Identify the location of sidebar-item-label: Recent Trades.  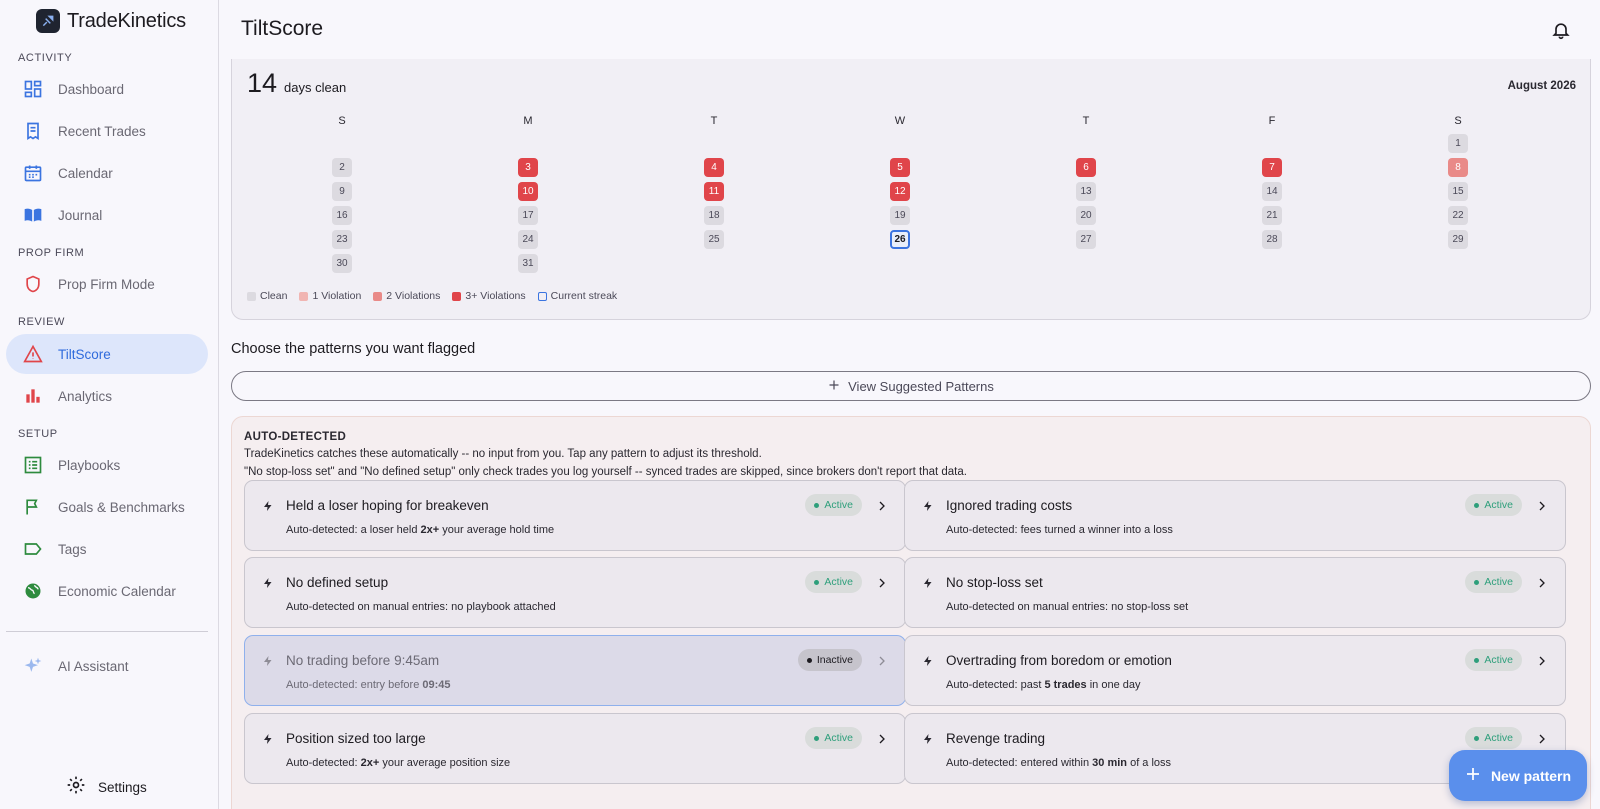
(102, 131).